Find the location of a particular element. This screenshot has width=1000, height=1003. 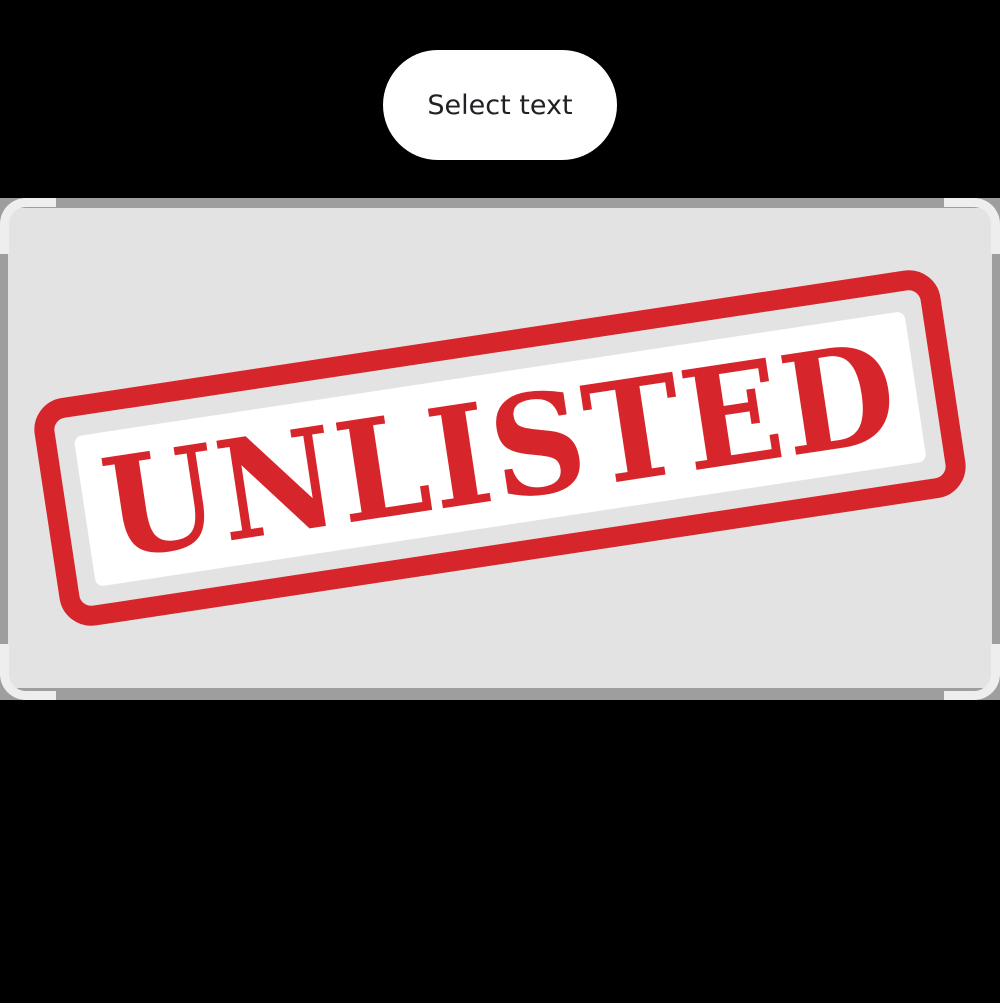

select-text-button: Select text is located at coordinates (500, 105).